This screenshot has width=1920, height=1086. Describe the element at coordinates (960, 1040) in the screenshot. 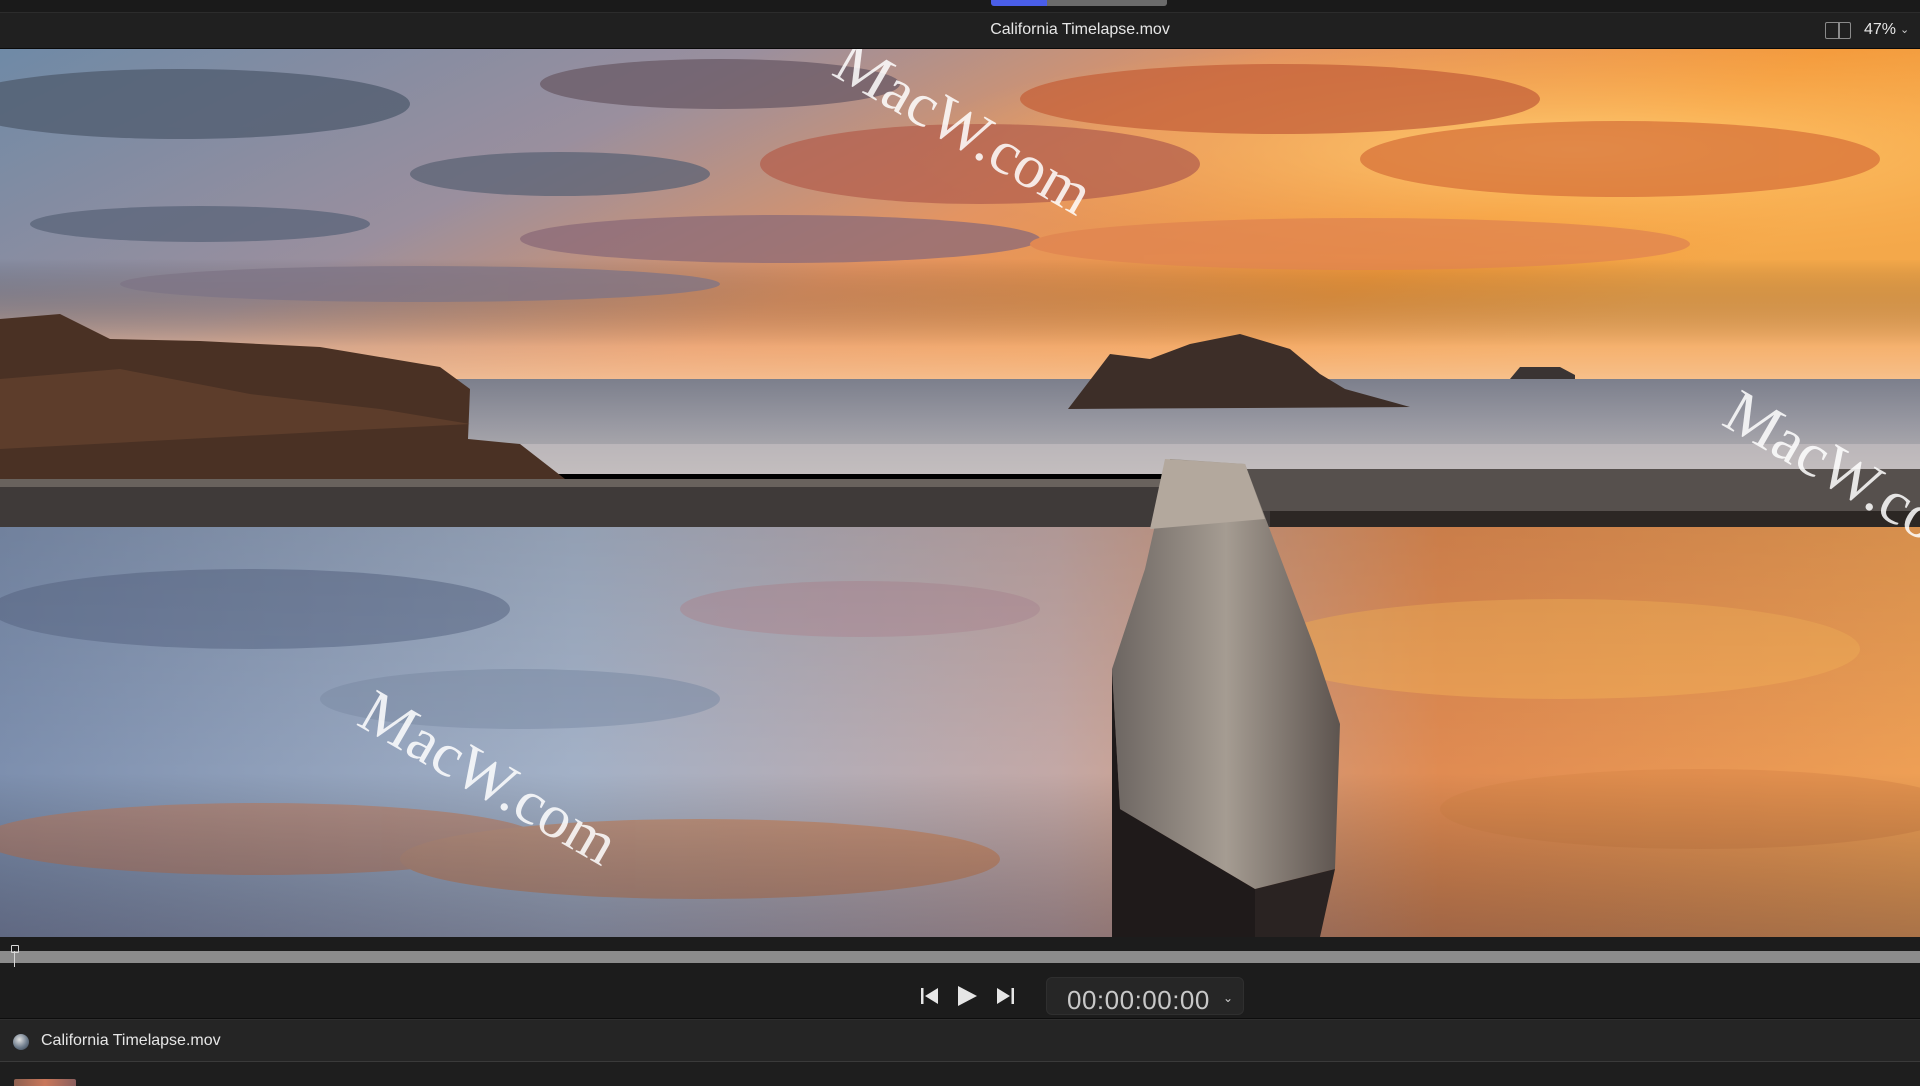

I see `timeline-header: California Timelapse.mov` at that location.